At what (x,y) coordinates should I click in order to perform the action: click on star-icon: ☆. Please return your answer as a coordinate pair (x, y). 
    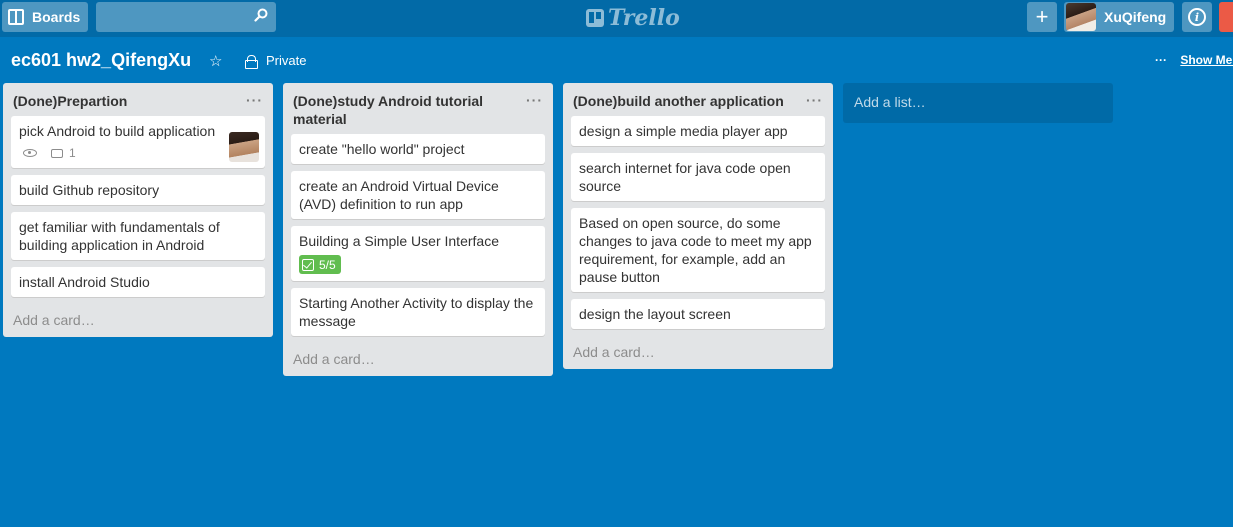
    Looking at the image, I should click on (215, 61).